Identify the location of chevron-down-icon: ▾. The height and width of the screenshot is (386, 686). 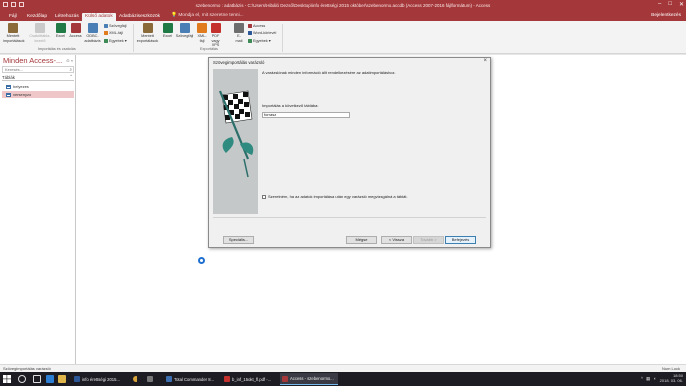
(269, 41).